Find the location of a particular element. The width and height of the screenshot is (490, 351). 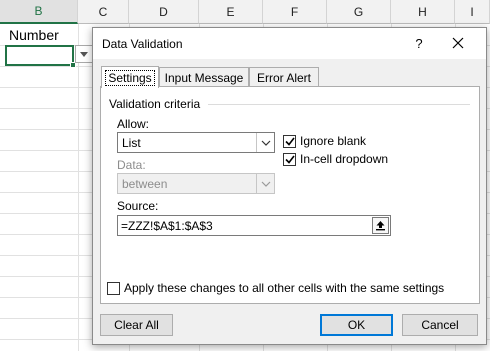

ignore-blank-row: Ignore blank is located at coordinates (324, 141).